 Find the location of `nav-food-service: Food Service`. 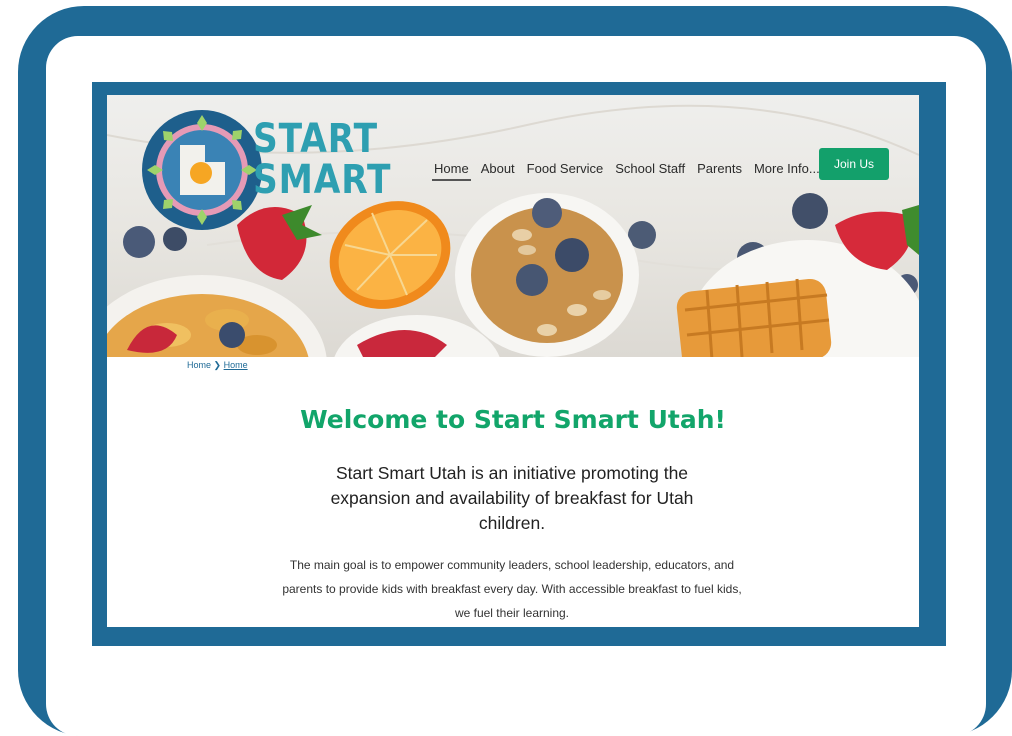

nav-food-service: Food Service is located at coordinates (565, 170).